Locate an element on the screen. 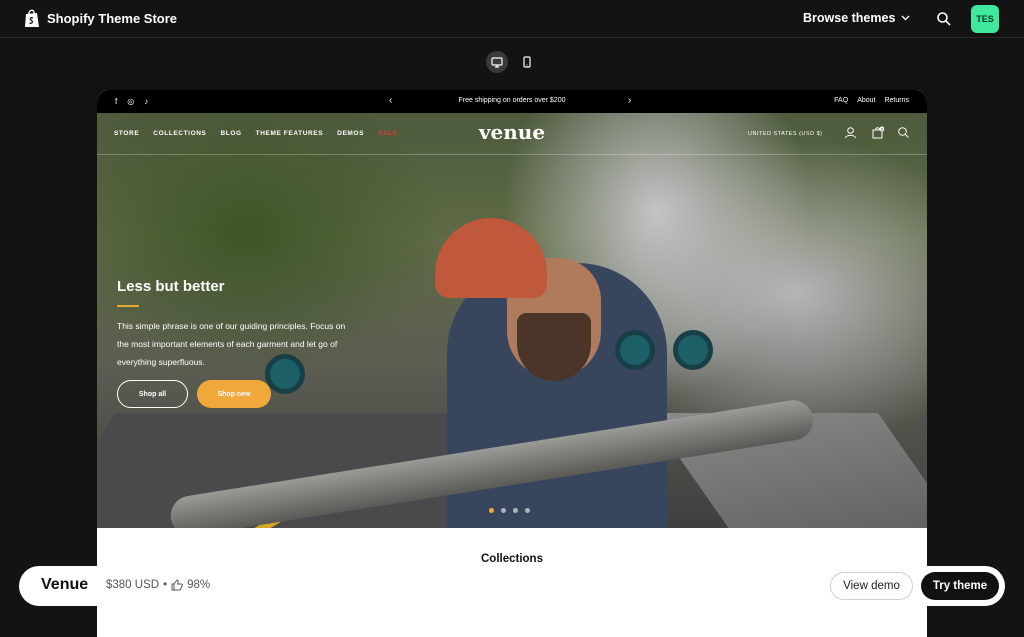 Image resolution: width=1024 pixels, height=637 pixels. chevron-down-icon is located at coordinates (905, 18).